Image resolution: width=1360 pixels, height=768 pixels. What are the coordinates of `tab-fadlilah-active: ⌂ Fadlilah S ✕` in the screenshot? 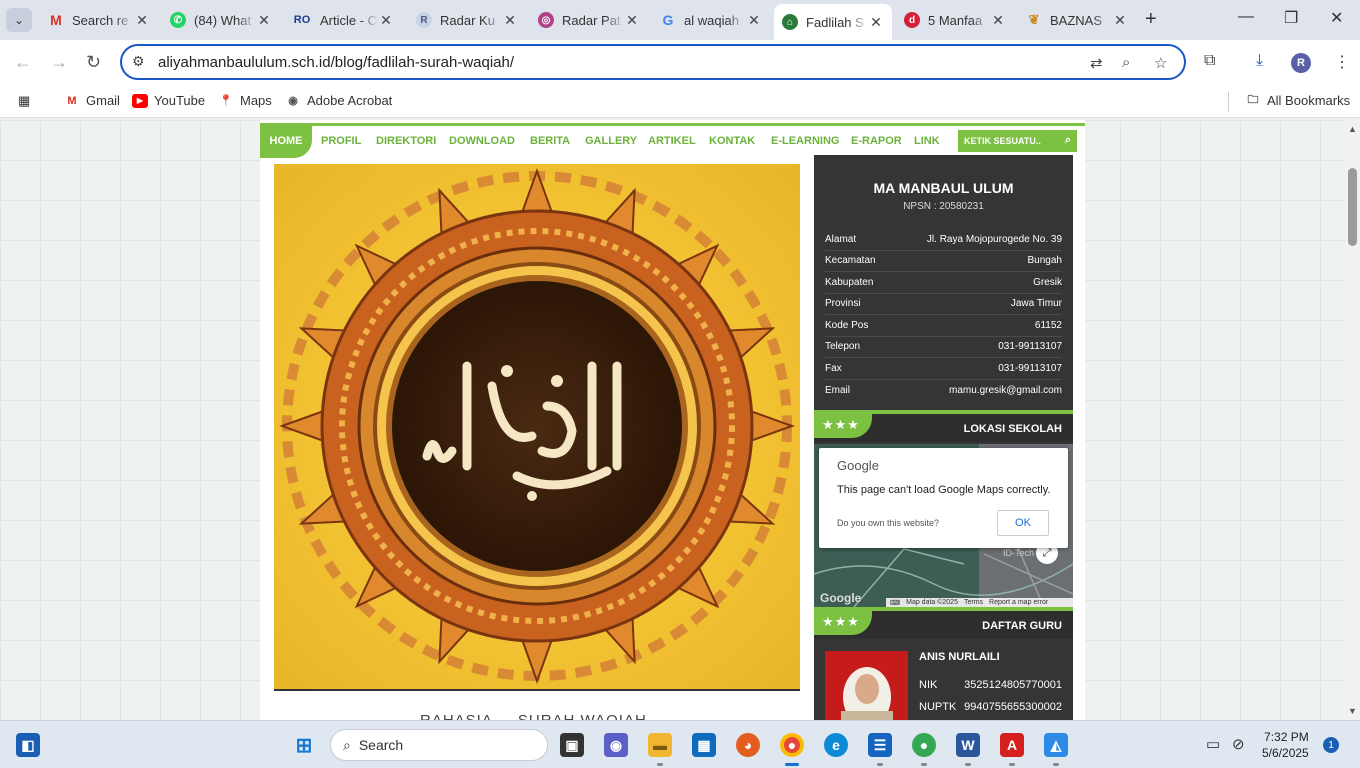 It's located at (833, 22).